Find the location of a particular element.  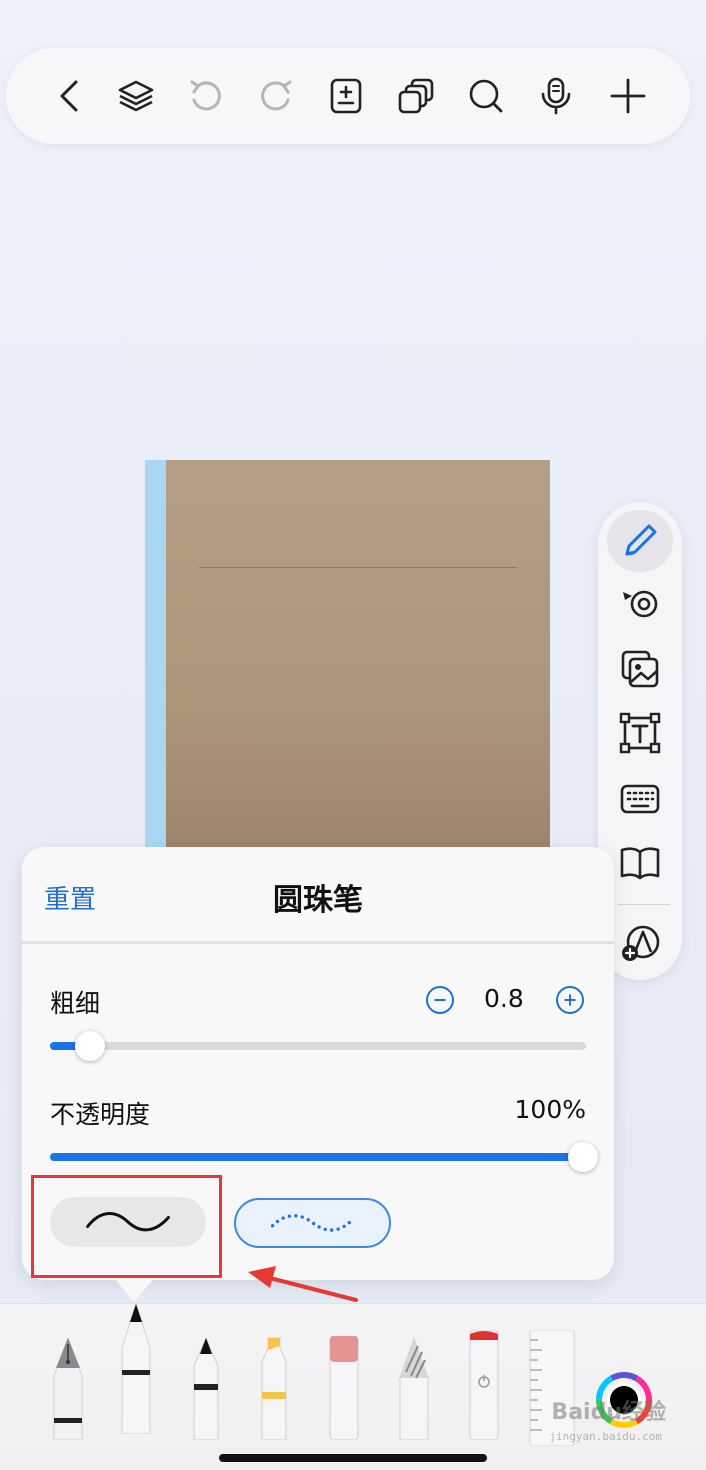

page-add-button is located at coordinates (346, 96).